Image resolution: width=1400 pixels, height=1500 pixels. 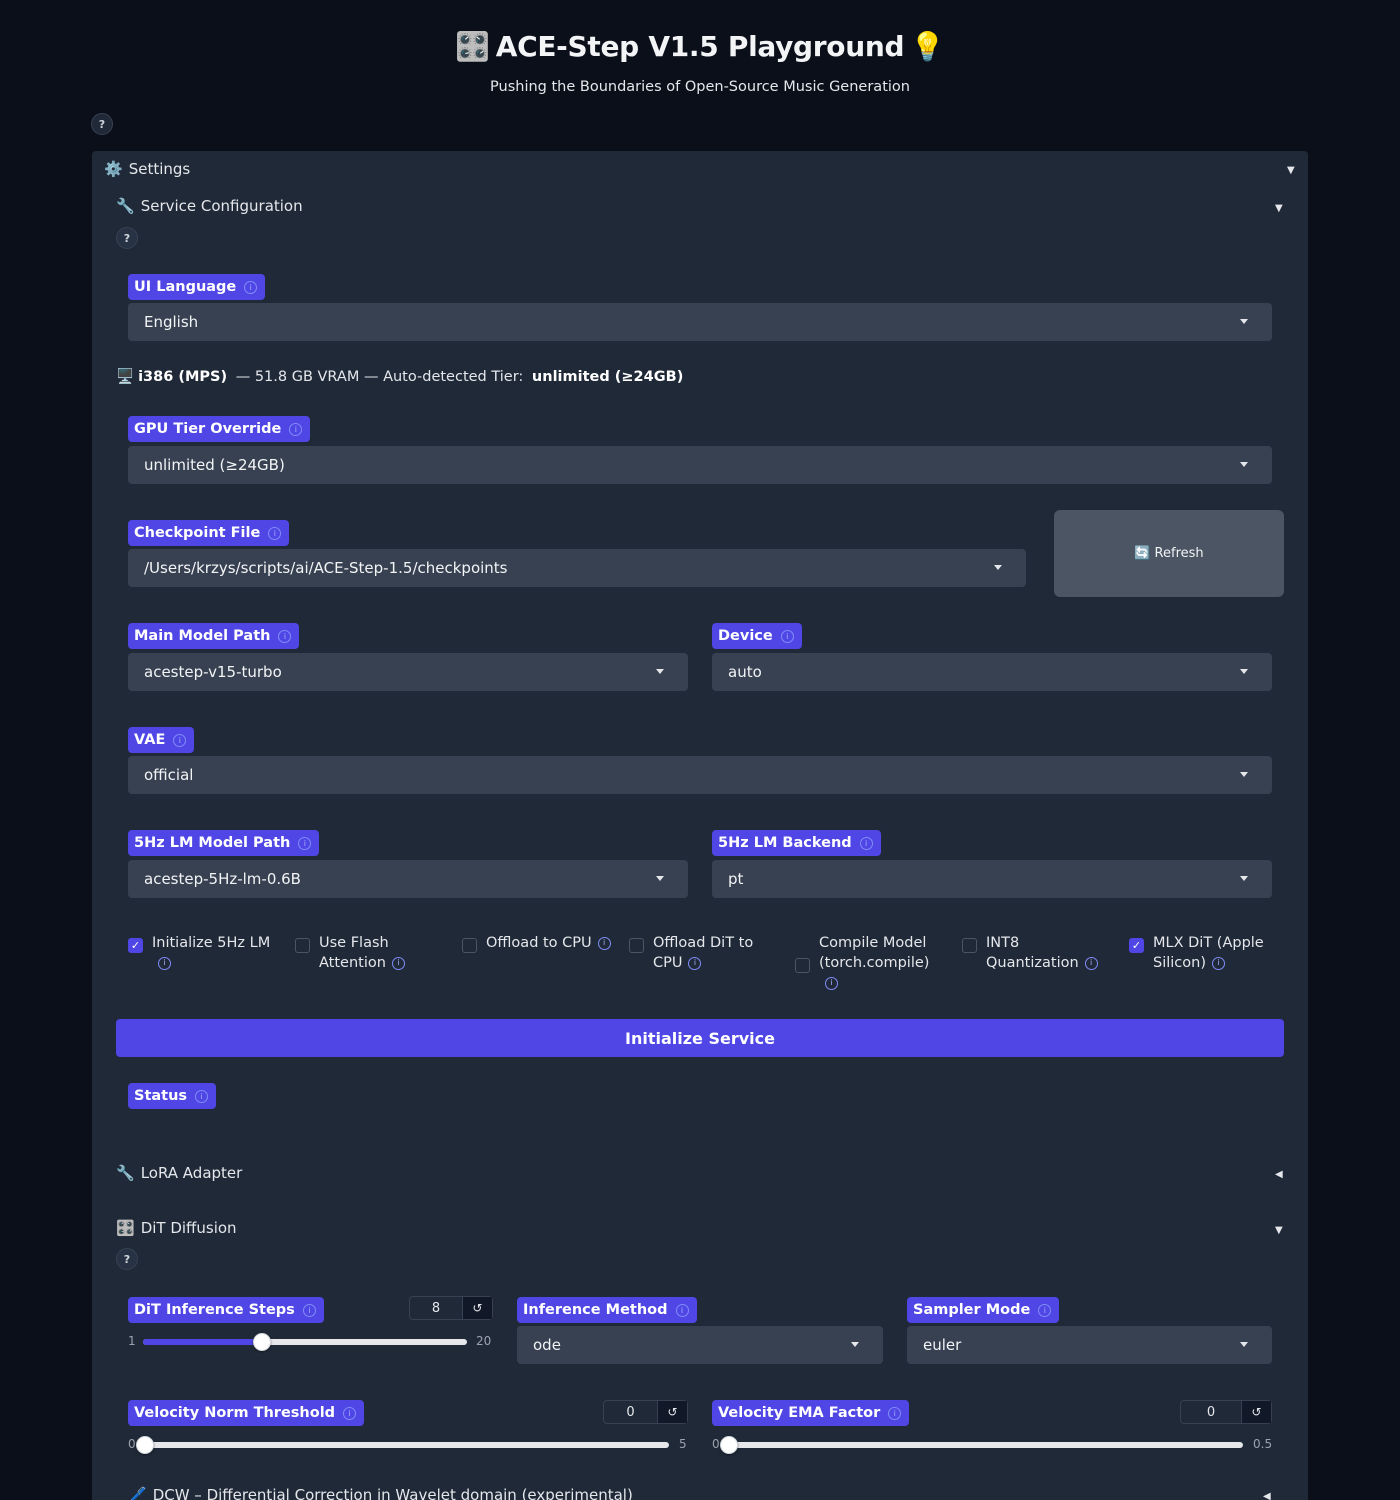 I want to click on monitor-icon: 🖥️, so click(x=125, y=377).